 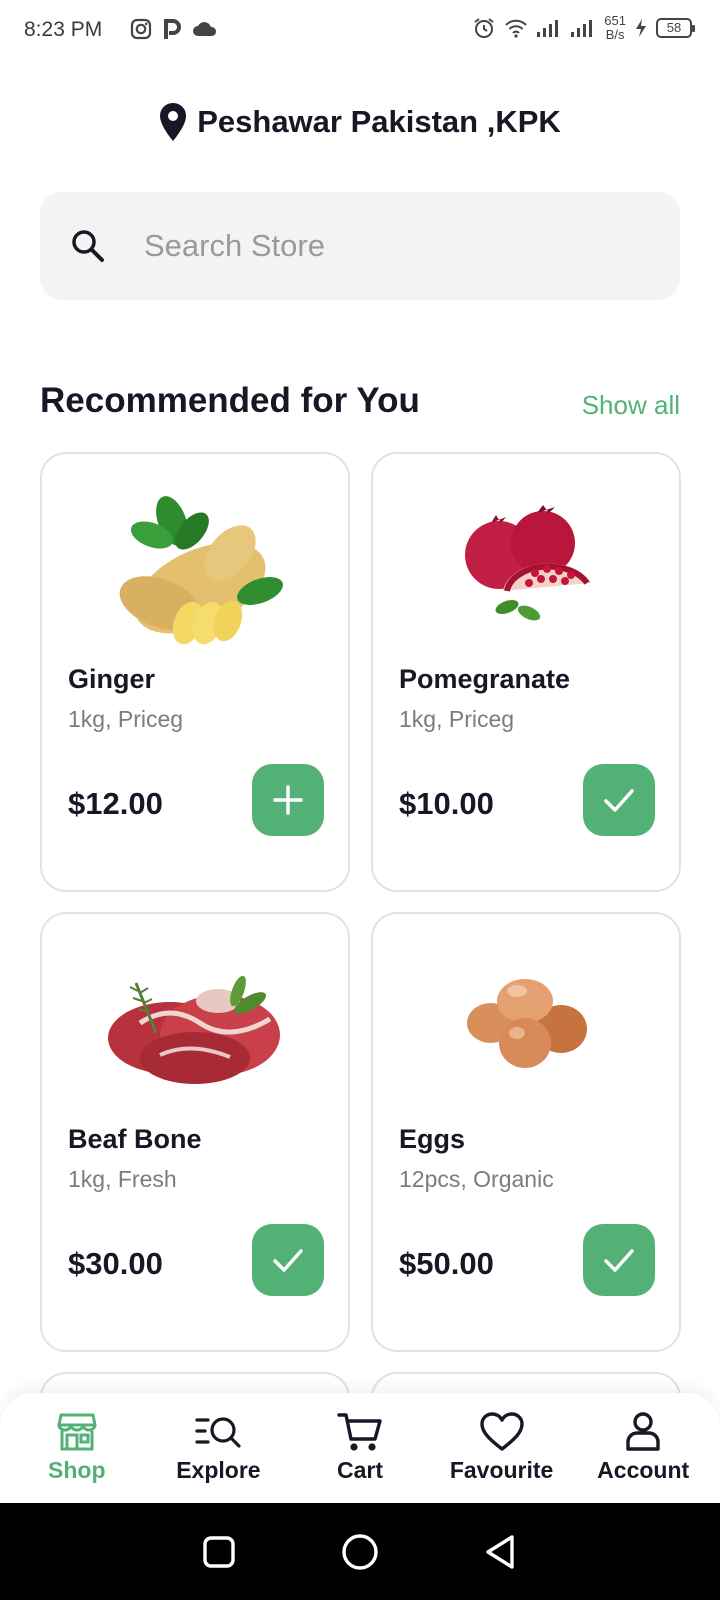 I want to click on location-pin-icon, so click(x=173, y=122).